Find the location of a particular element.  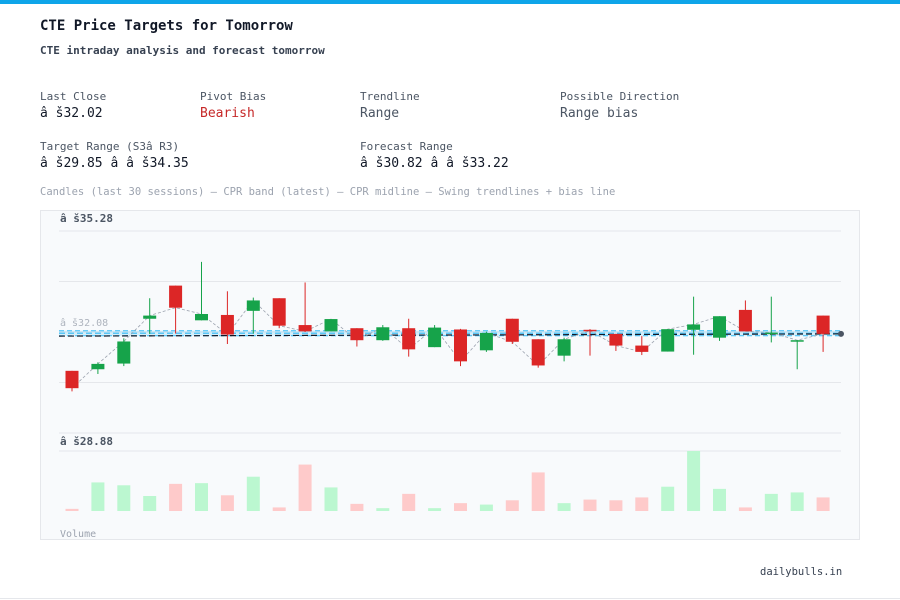

bottom-divider is located at coordinates (450, 598).